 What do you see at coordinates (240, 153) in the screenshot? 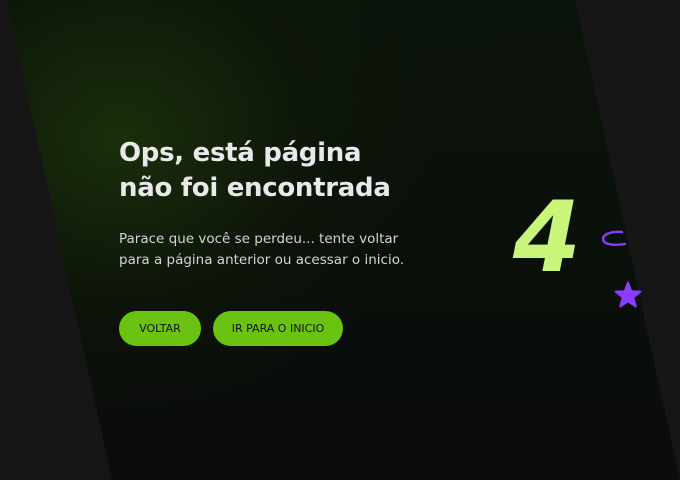
I see `page-title-line-1: Ops, está página` at bounding box center [240, 153].